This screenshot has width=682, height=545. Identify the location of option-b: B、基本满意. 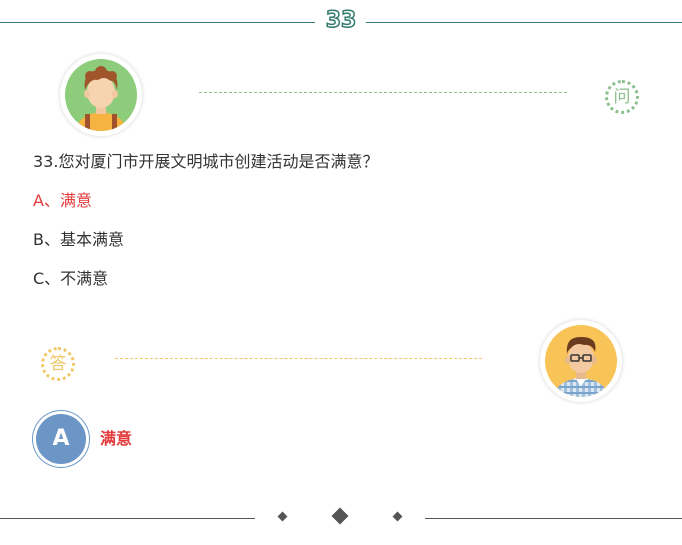
(78, 240).